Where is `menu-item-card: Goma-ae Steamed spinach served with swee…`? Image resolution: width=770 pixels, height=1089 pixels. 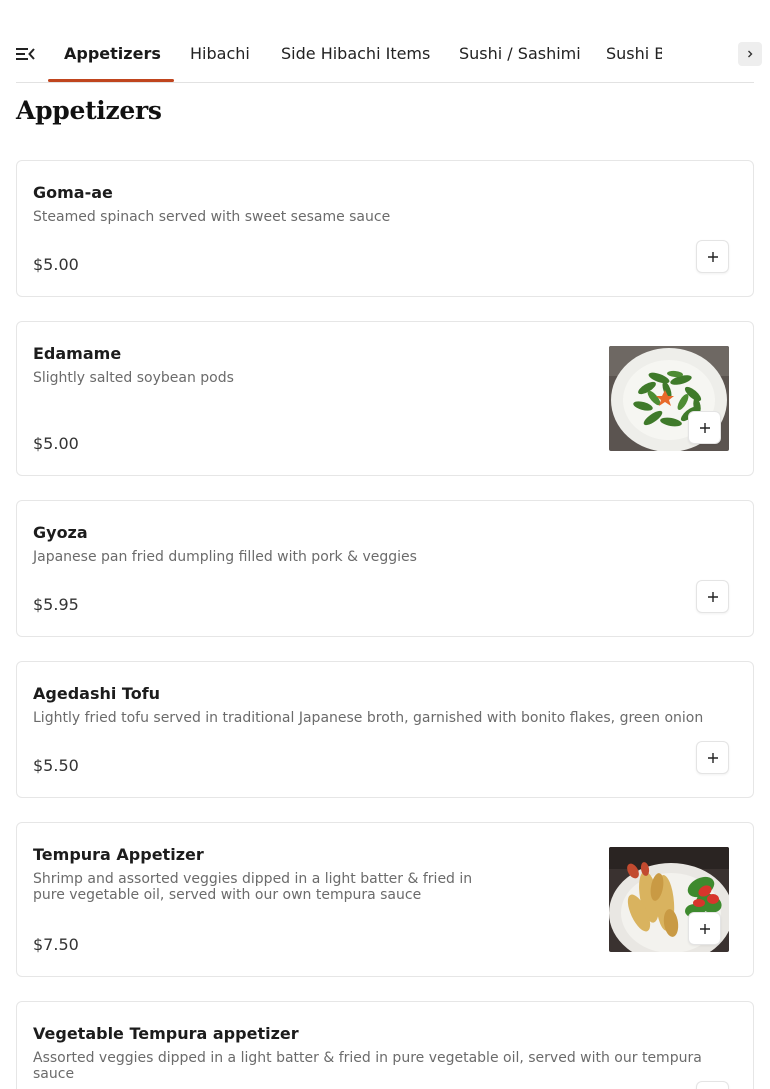
menu-item-card: Goma-ae Steamed spinach served with swee… is located at coordinates (385, 228).